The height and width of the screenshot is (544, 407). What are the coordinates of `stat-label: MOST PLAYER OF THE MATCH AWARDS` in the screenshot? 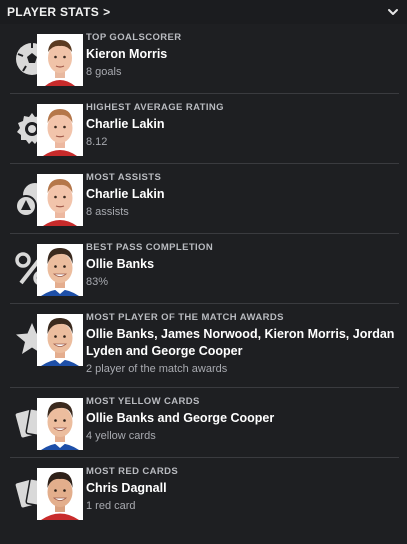 It's located at (185, 317).